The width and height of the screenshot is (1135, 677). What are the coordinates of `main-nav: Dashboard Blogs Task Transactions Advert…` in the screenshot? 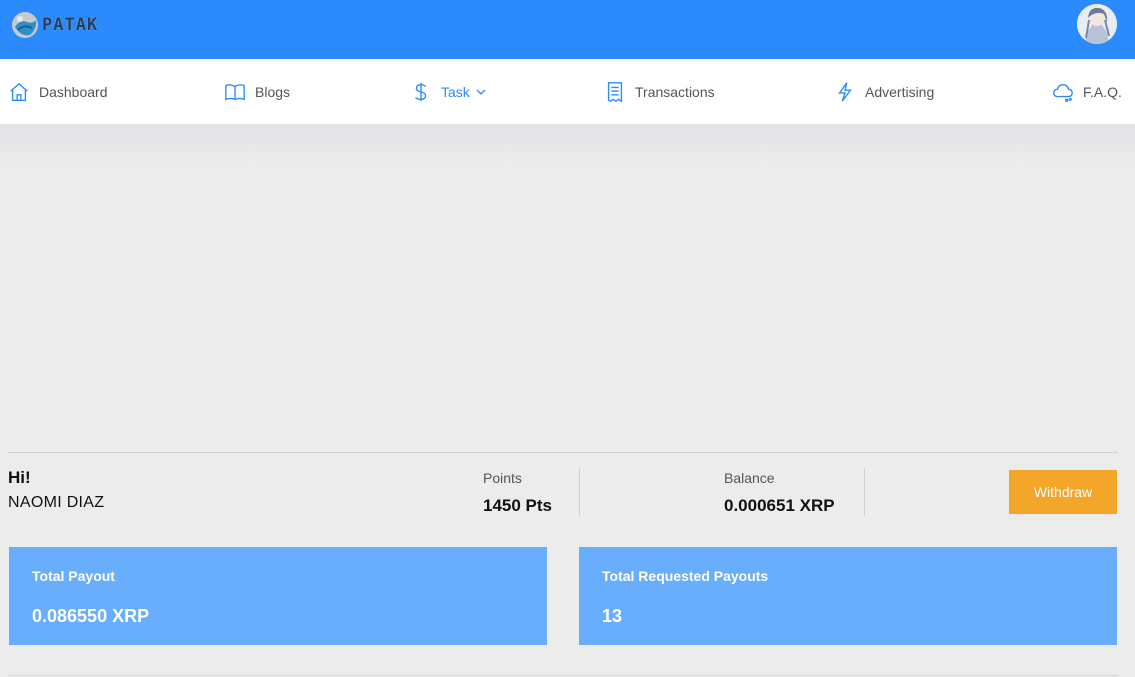 It's located at (567, 91).